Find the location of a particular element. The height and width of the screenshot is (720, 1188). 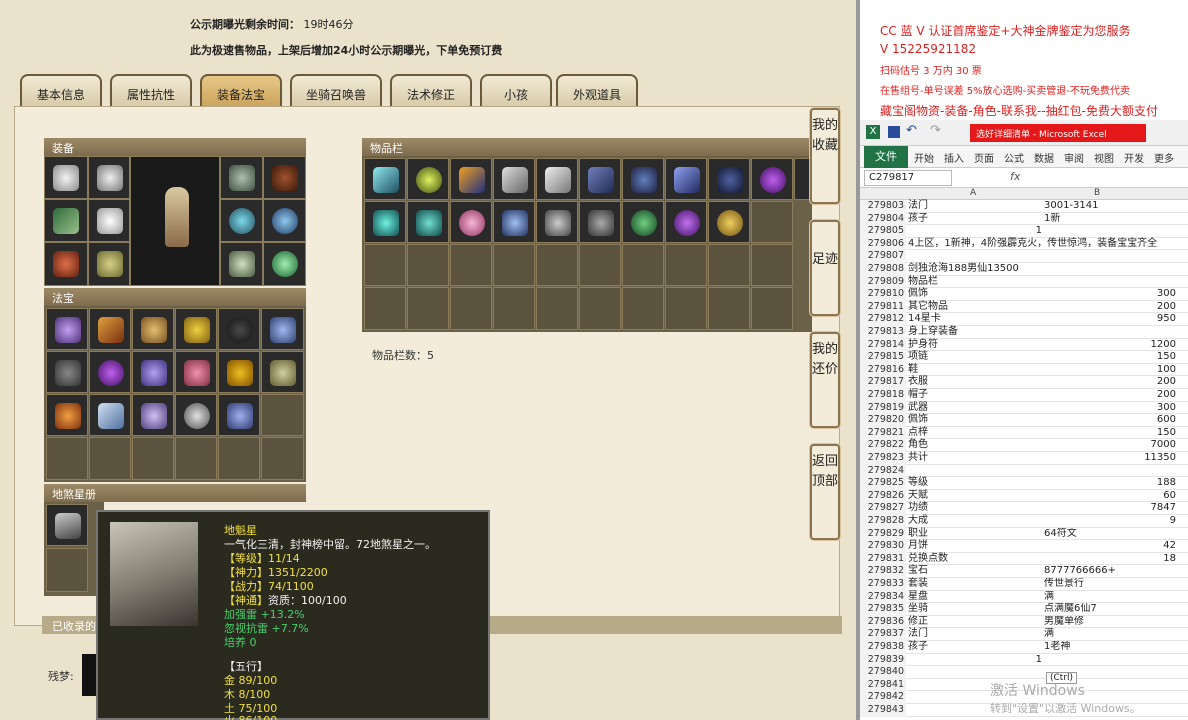

cell-b: 7847 is located at coordinates (1110, 508).